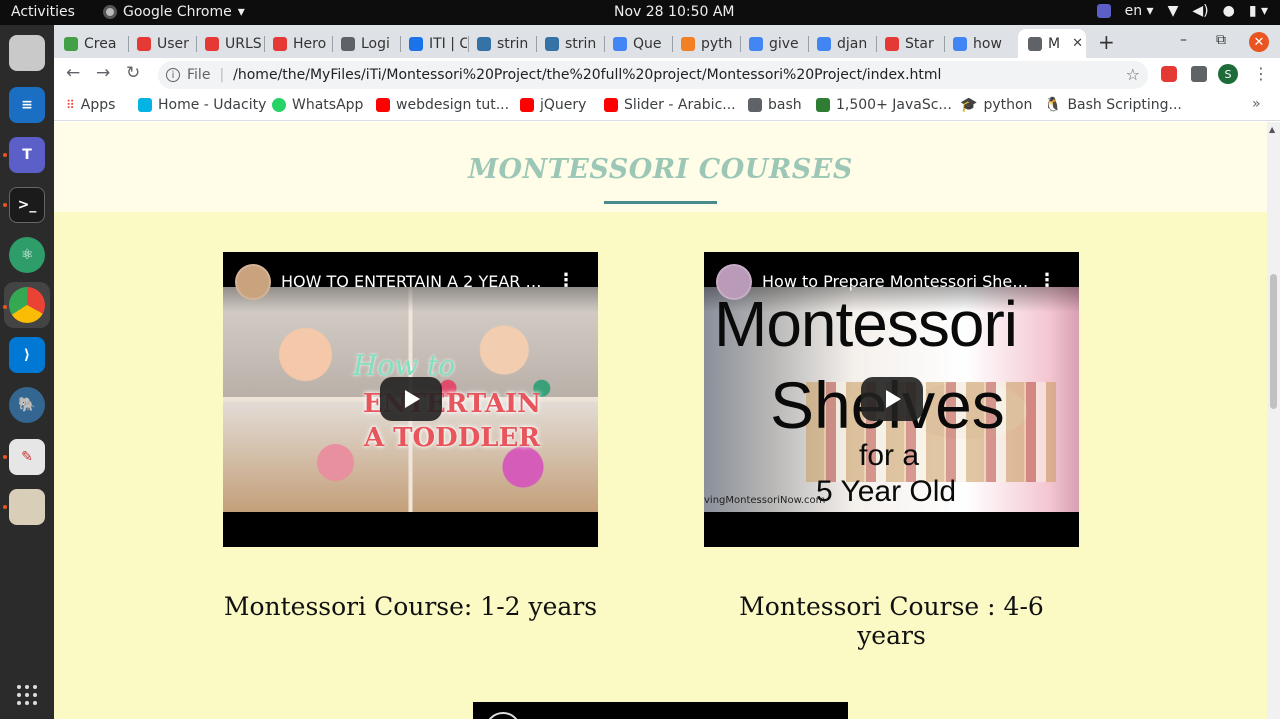 The width and height of the screenshot is (1280, 719). Describe the element at coordinates (1258, 11) in the screenshot. I see `battery-icon: ▮ ▾` at that location.